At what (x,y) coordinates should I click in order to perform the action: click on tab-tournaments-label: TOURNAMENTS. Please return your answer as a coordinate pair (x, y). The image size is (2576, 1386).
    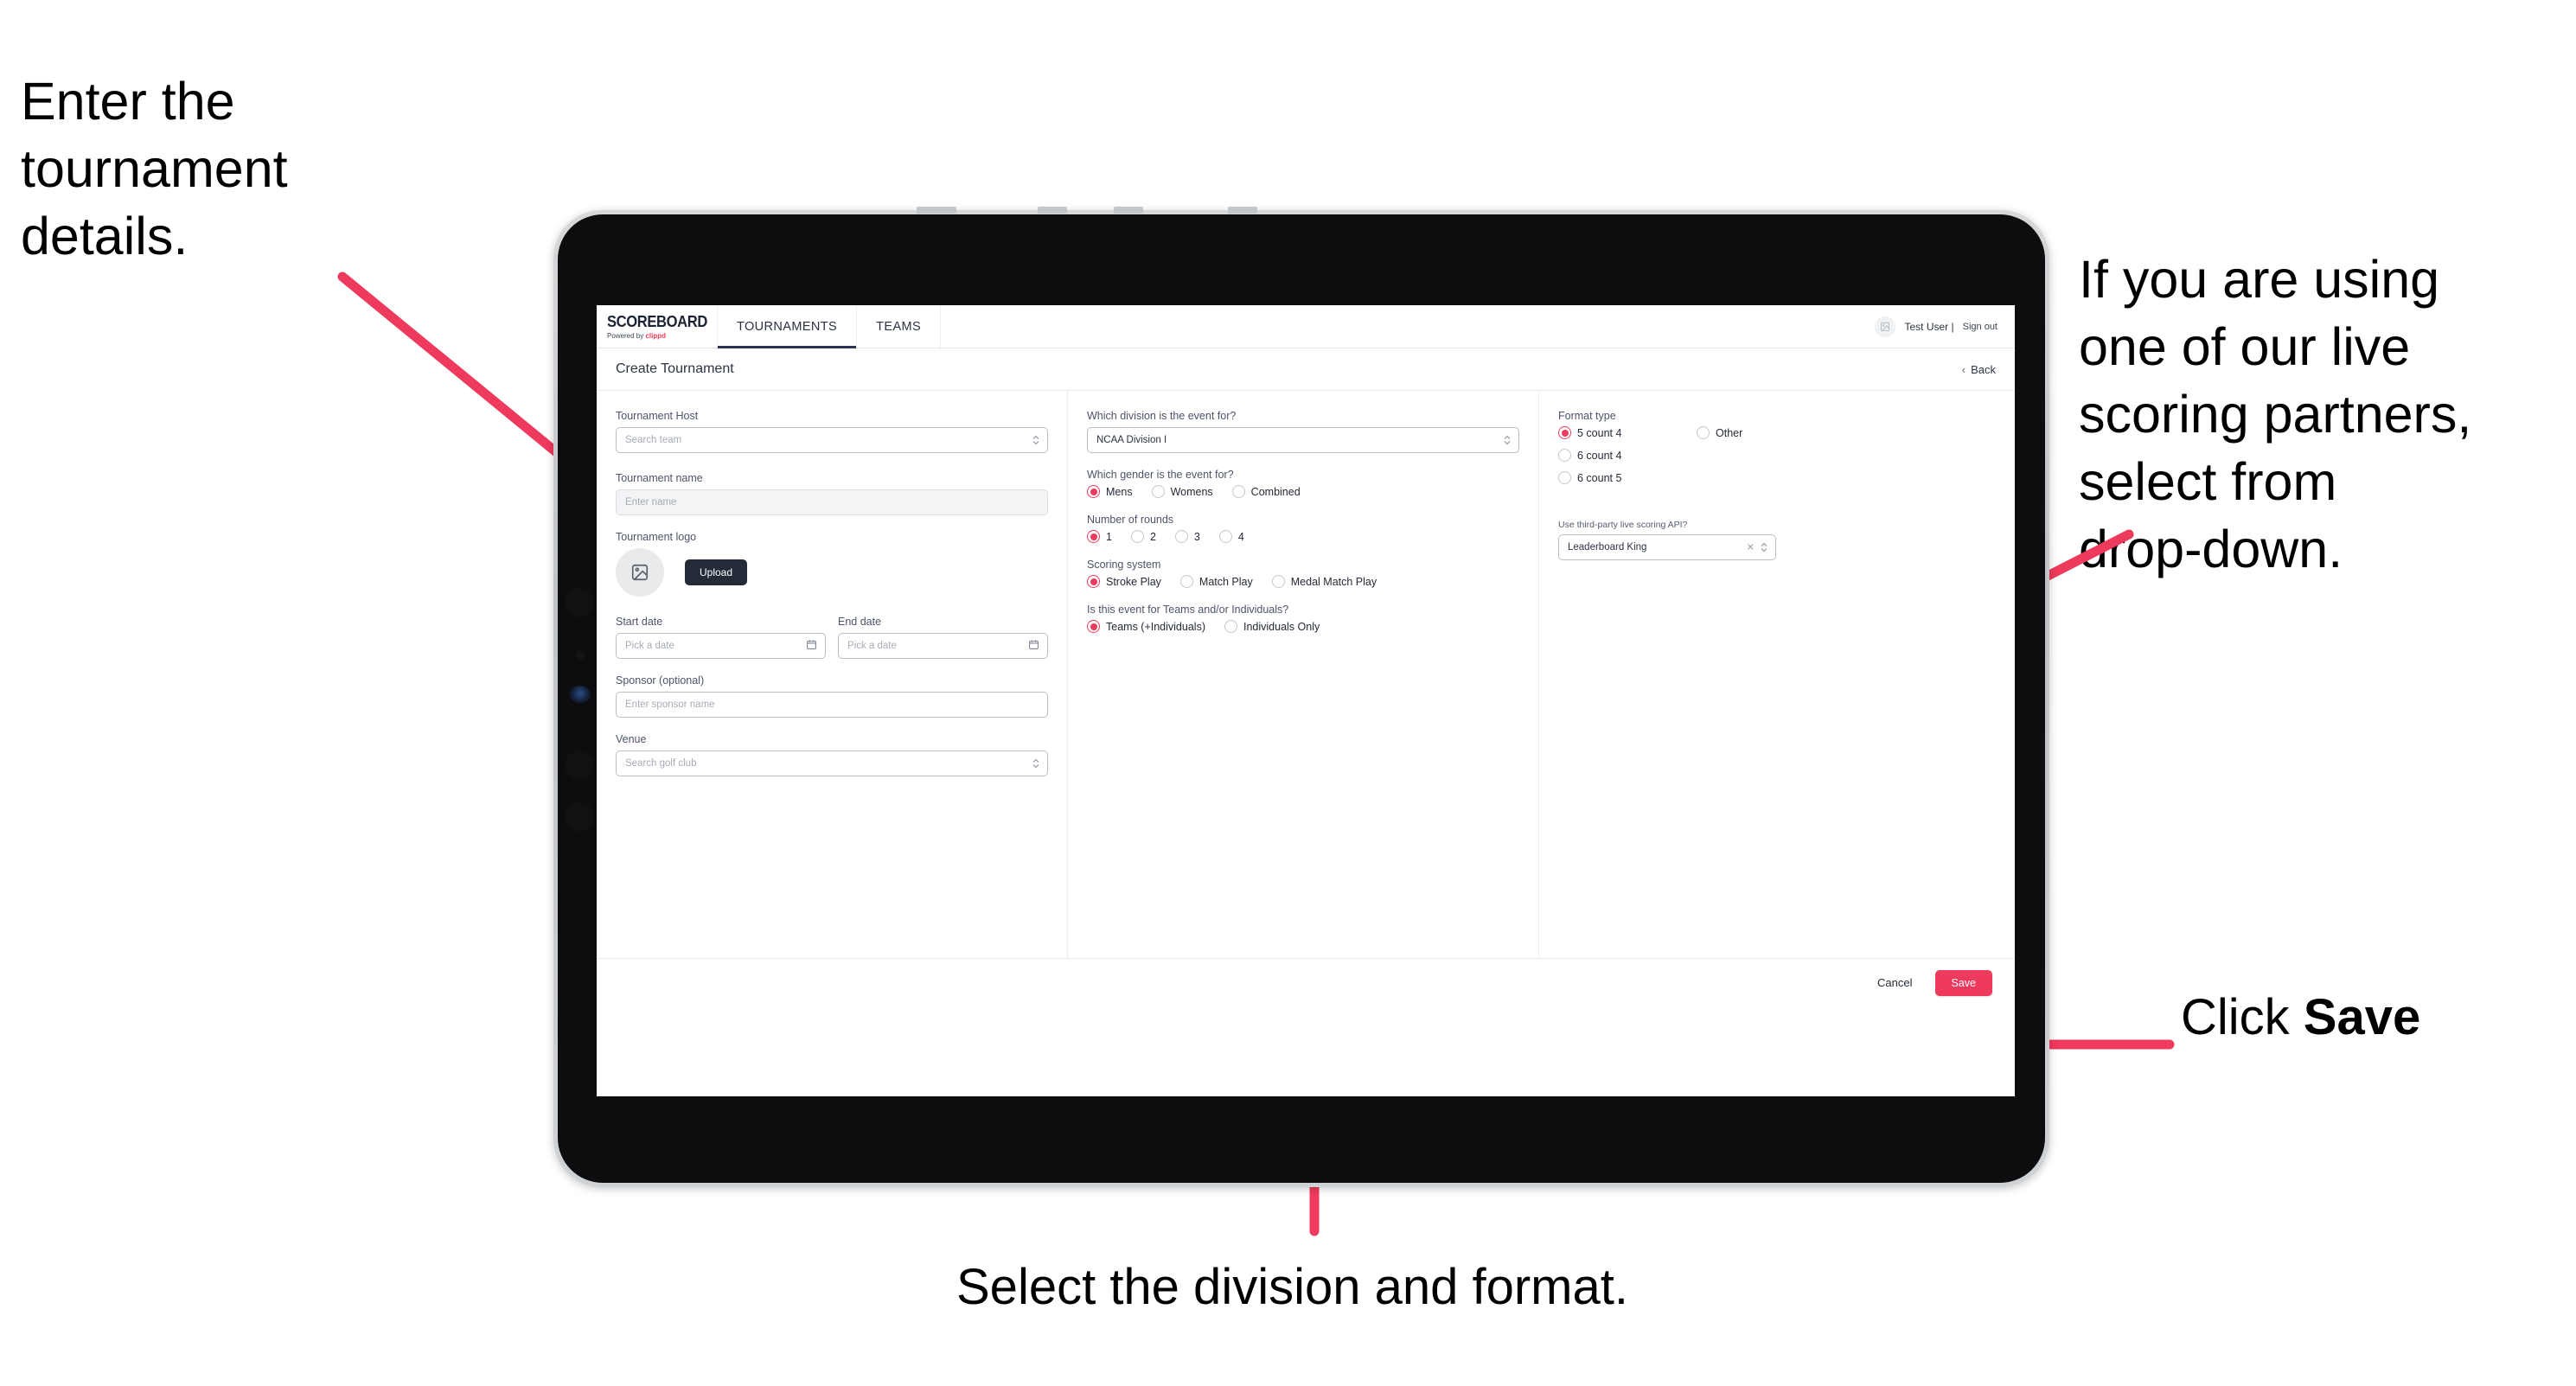
    Looking at the image, I should click on (788, 326).